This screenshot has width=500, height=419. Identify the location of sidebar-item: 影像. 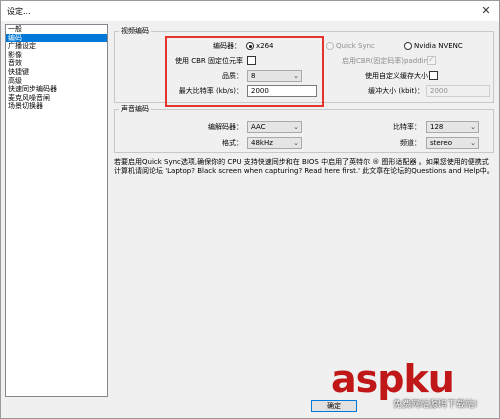
(56, 55).